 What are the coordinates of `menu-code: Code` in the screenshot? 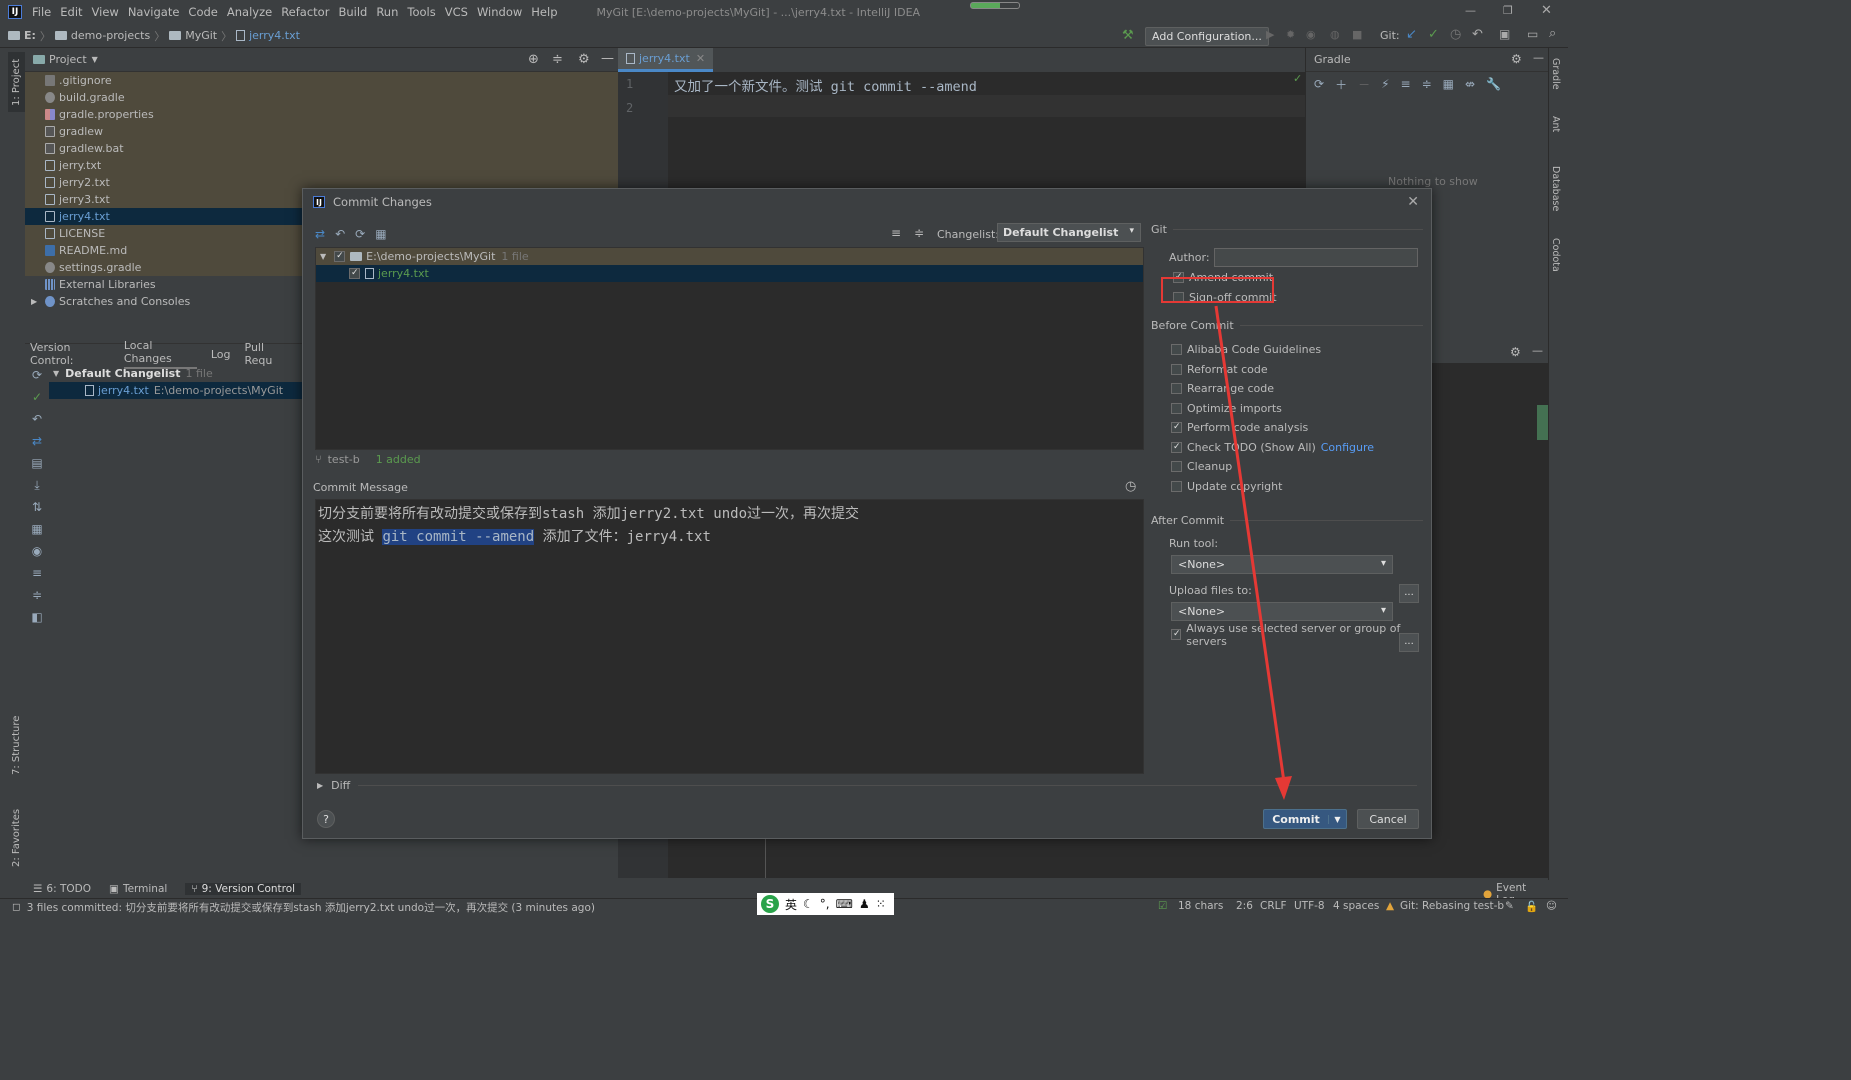 It's located at (202, 12).